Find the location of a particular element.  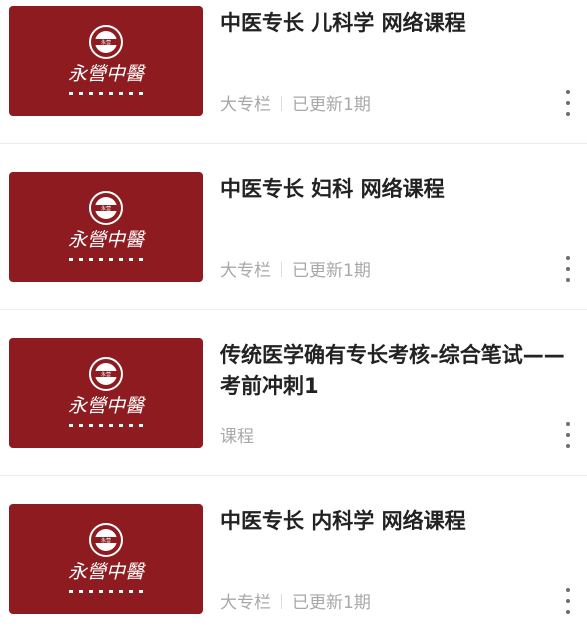

course-title: 中医专长 儿科学 网络课程 is located at coordinates (395, 23).